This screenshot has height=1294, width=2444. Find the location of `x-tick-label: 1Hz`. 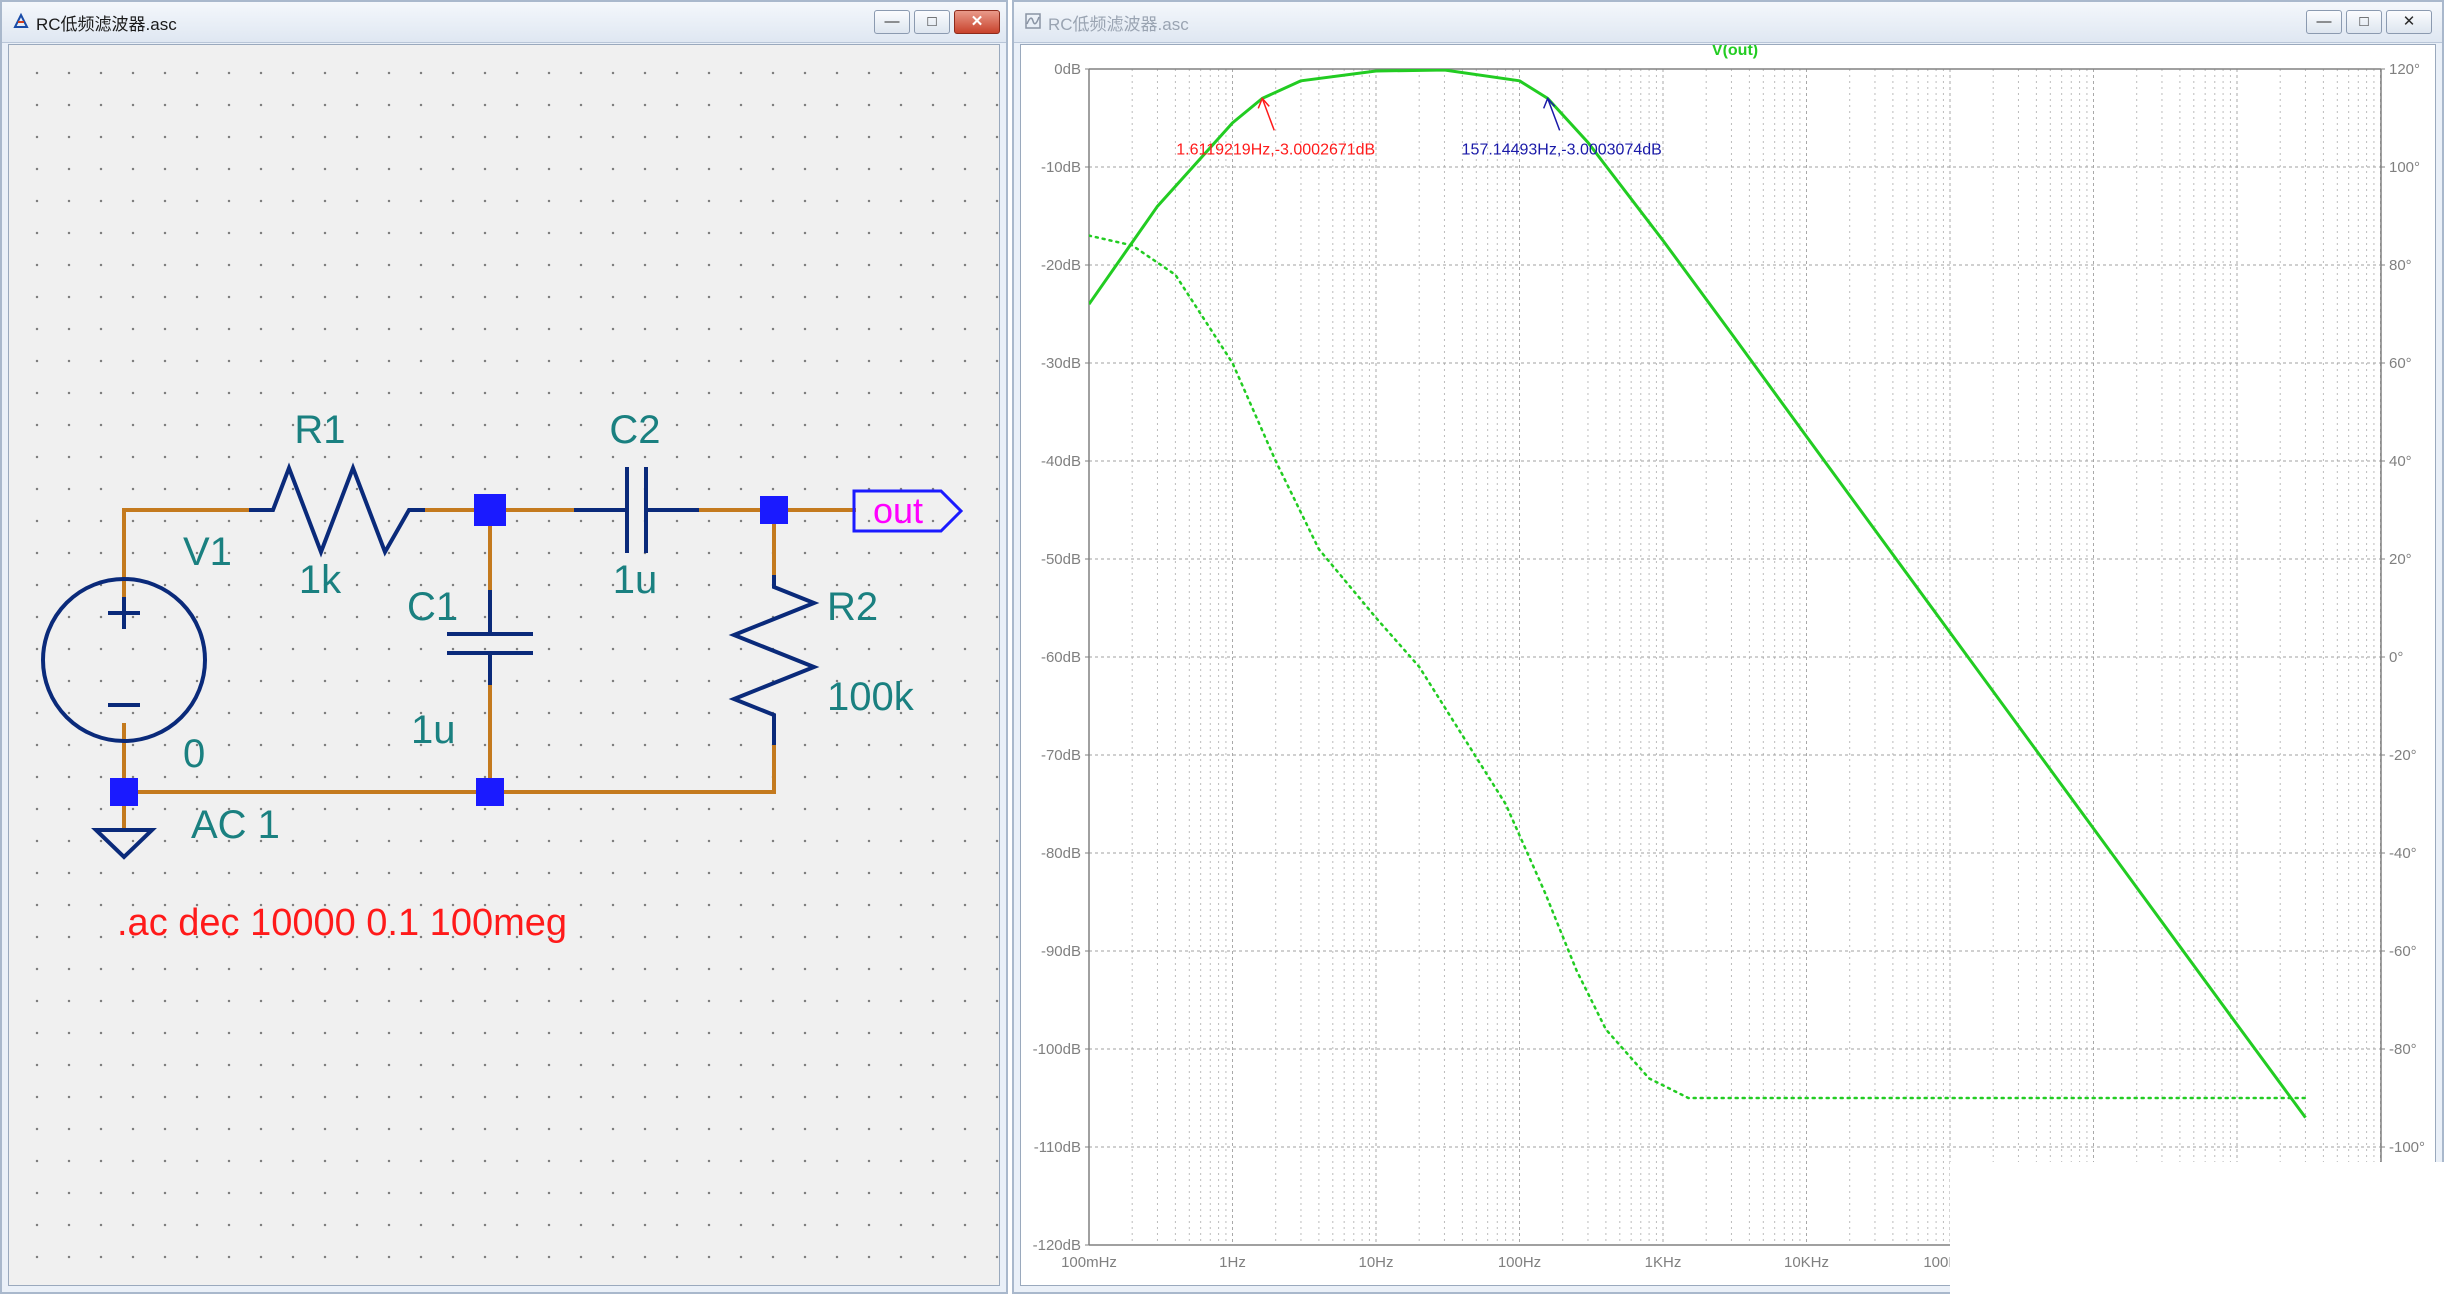

x-tick-label: 1Hz is located at coordinates (1232, 1262).